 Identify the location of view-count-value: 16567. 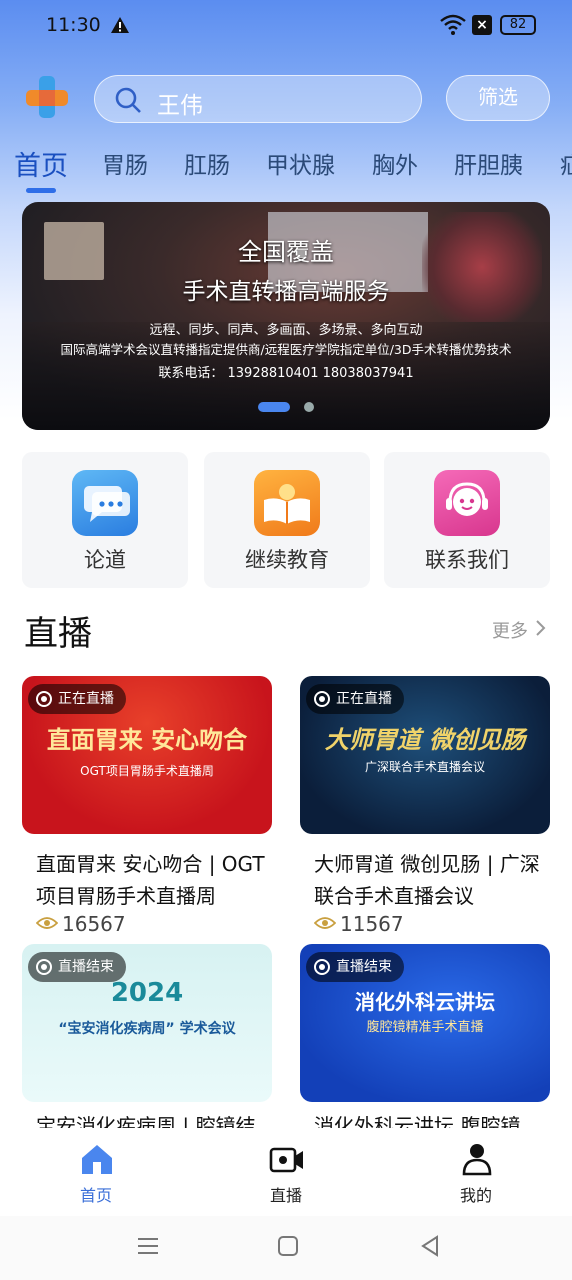
(94, 924).